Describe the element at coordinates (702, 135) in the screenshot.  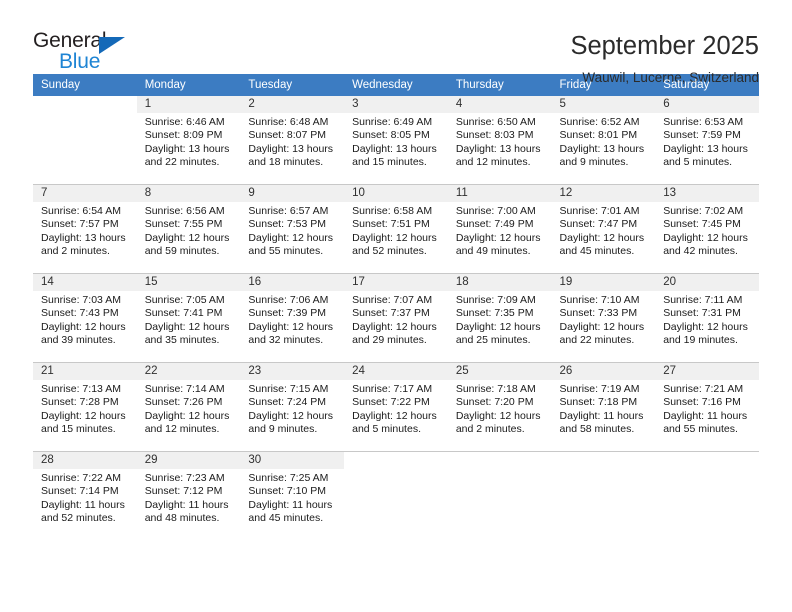
I see `sunset-text: Sunset: 7:59 PM` at that location.